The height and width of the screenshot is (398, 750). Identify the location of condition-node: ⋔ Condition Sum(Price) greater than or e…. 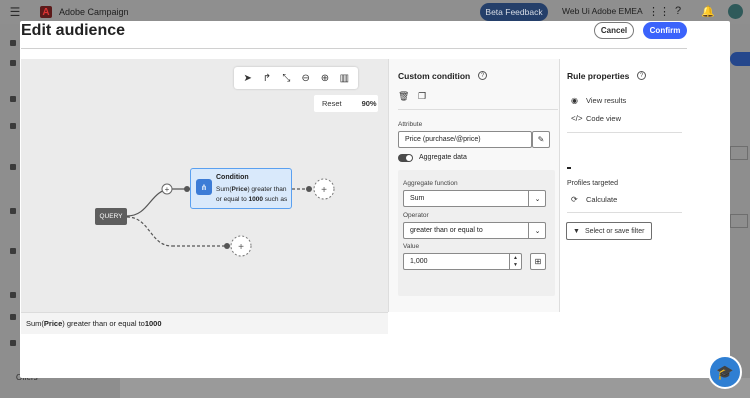
(241, 188).